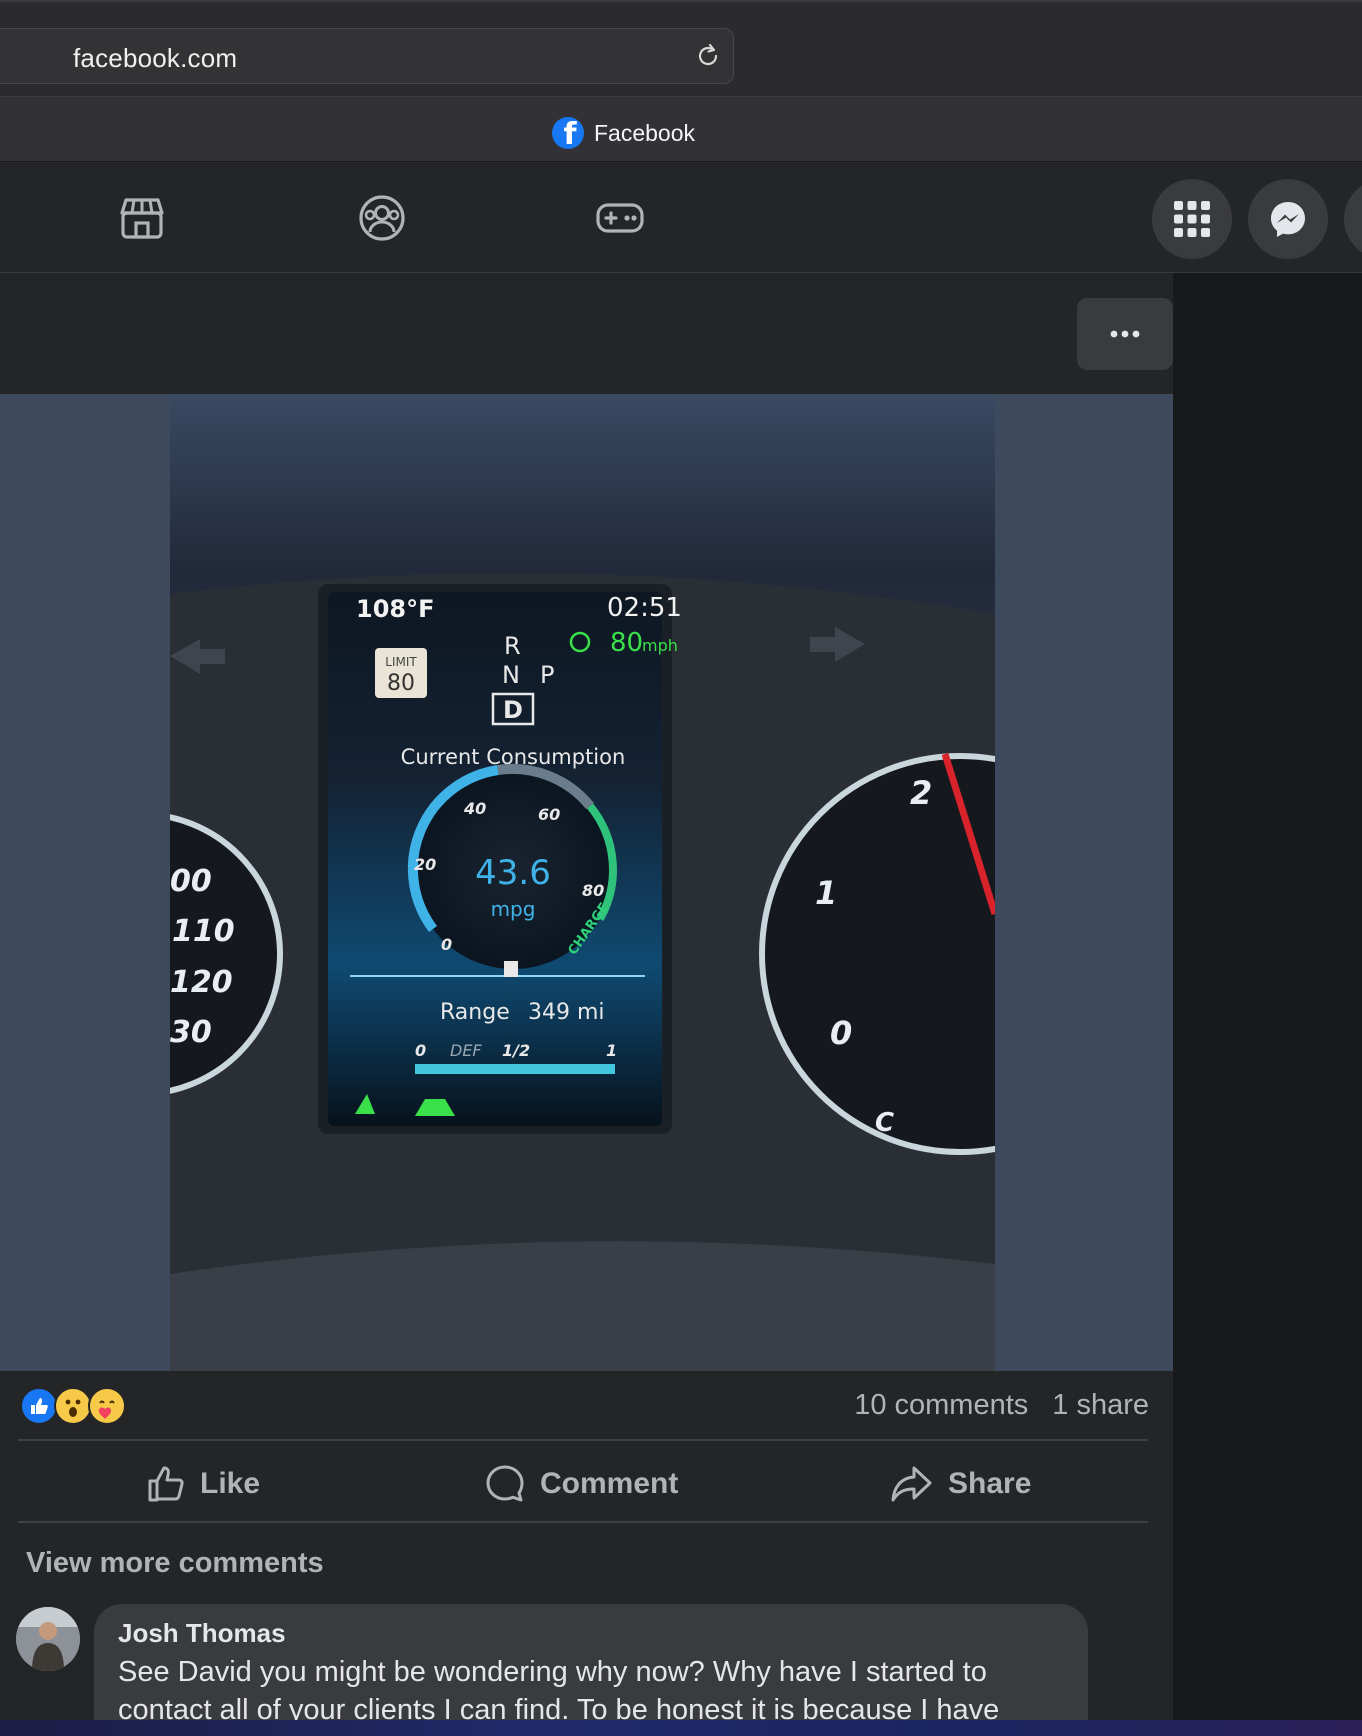 This screenshot has height=1736, width=1362. I want to click on comment-button: Comment, so click(581, 1484).